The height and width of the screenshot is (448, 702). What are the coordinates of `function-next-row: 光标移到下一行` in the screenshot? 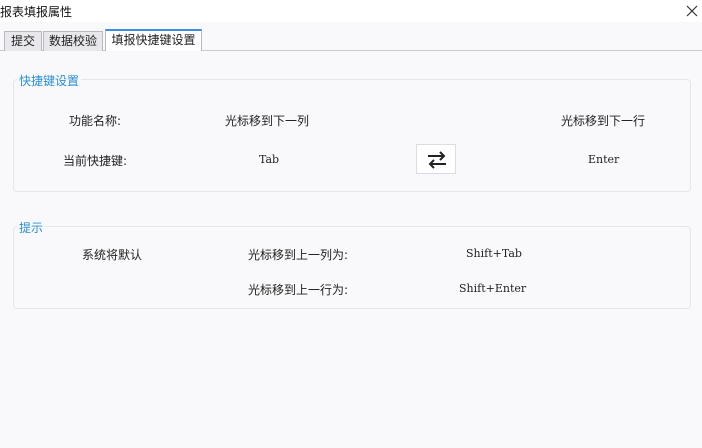 It's located at (603, 121).